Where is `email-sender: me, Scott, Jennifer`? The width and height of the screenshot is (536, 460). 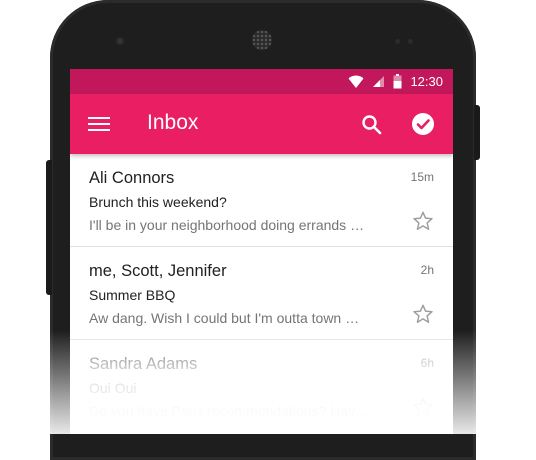
email-sender: me, Scott, Jennifer is located at coordinates (158, 271).